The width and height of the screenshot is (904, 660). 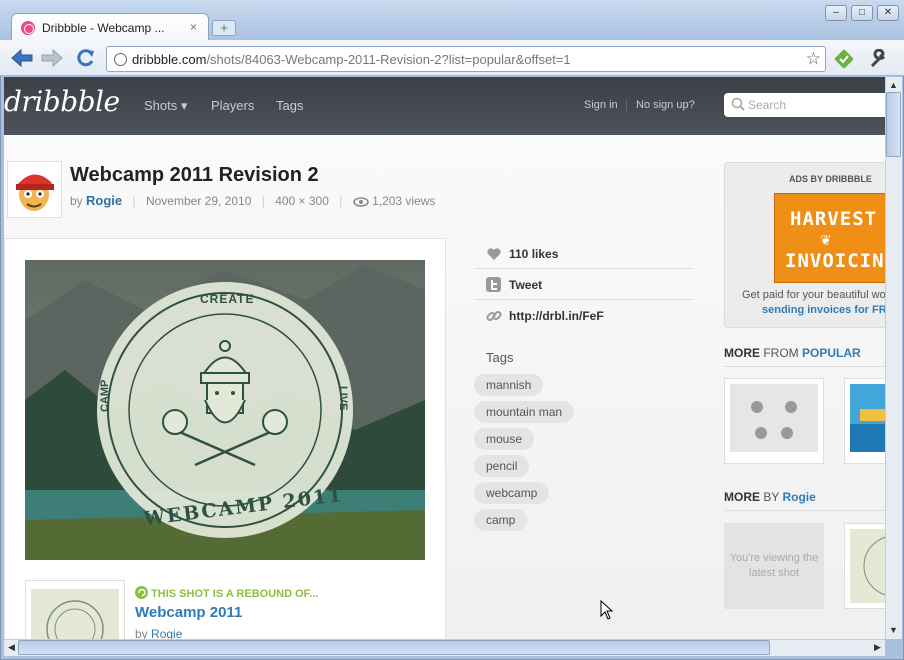 I want to click on shorturl-row: http://drbl.in/FeF, so click(x=584, y=315).